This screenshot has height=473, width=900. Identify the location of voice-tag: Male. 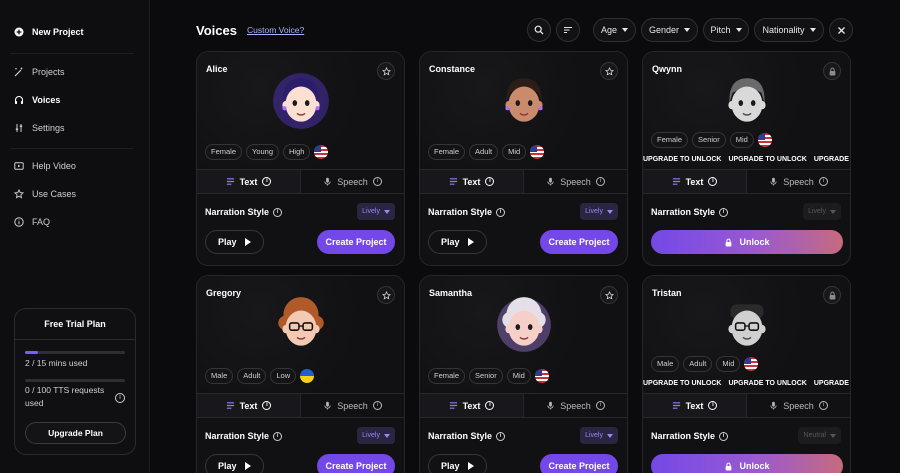
(219, 376).